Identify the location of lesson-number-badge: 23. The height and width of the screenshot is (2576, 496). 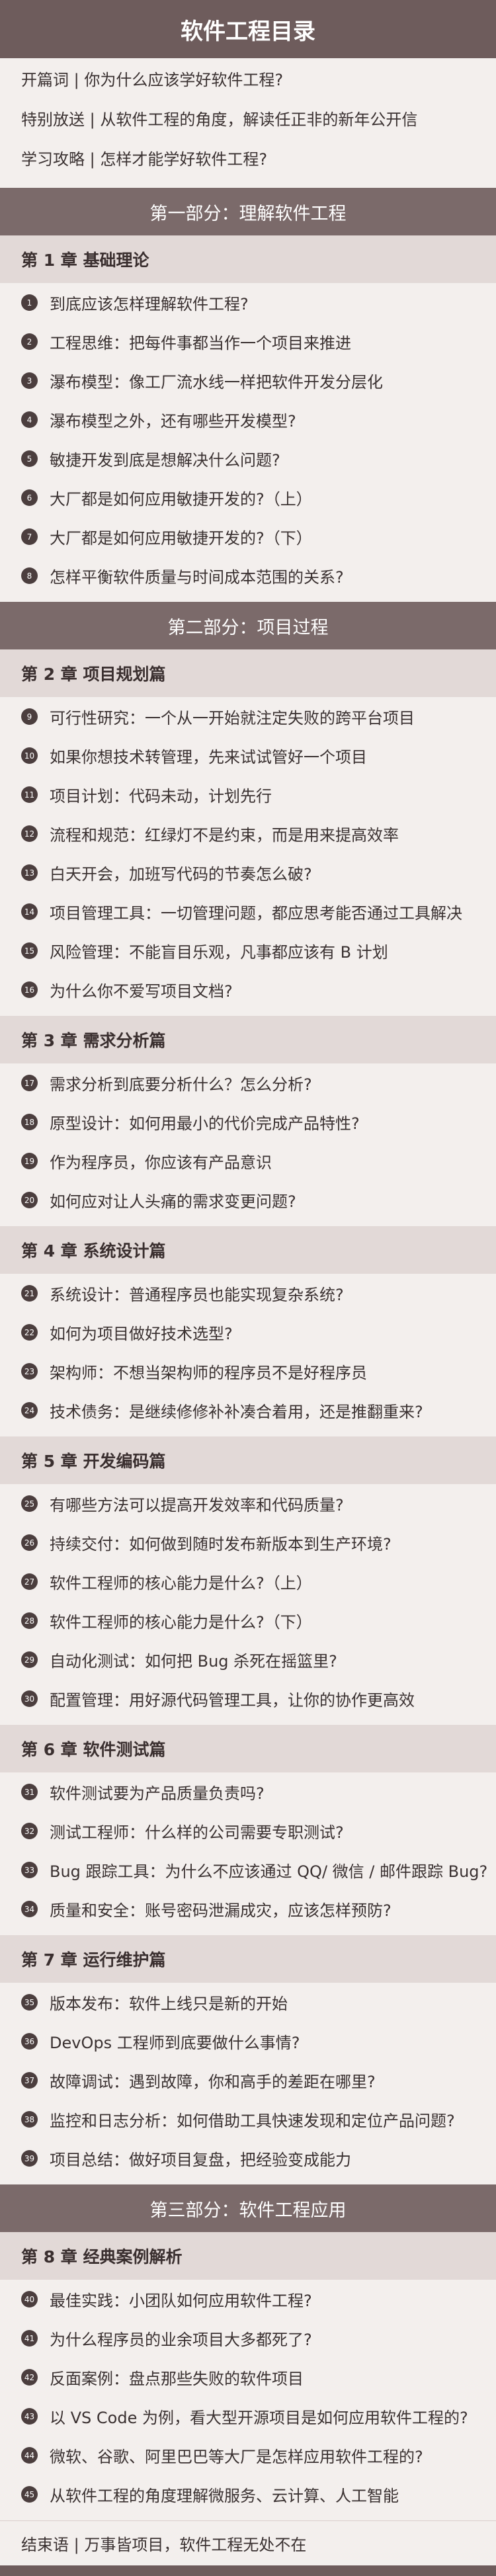
(29, 1371).